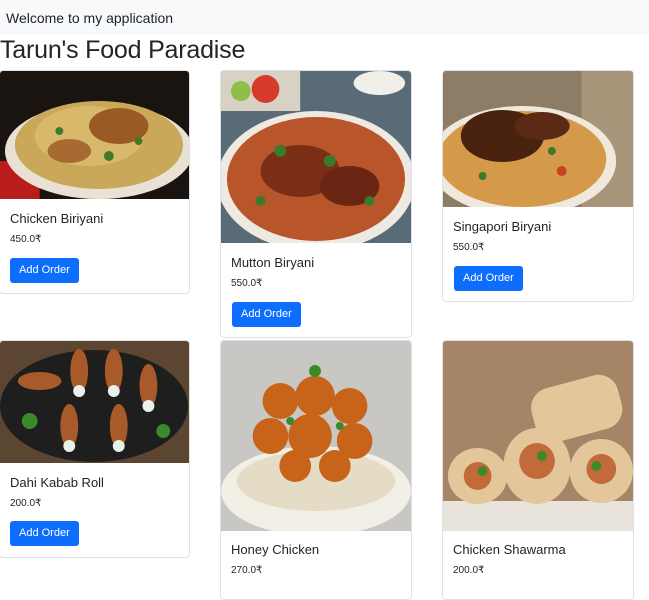 The height and width of the screenshot is (600, 649). What do you see at coordinates (26, 239) in the screenshot?
I see `food-price: 450.0₹` at bounding box center [26, 239].